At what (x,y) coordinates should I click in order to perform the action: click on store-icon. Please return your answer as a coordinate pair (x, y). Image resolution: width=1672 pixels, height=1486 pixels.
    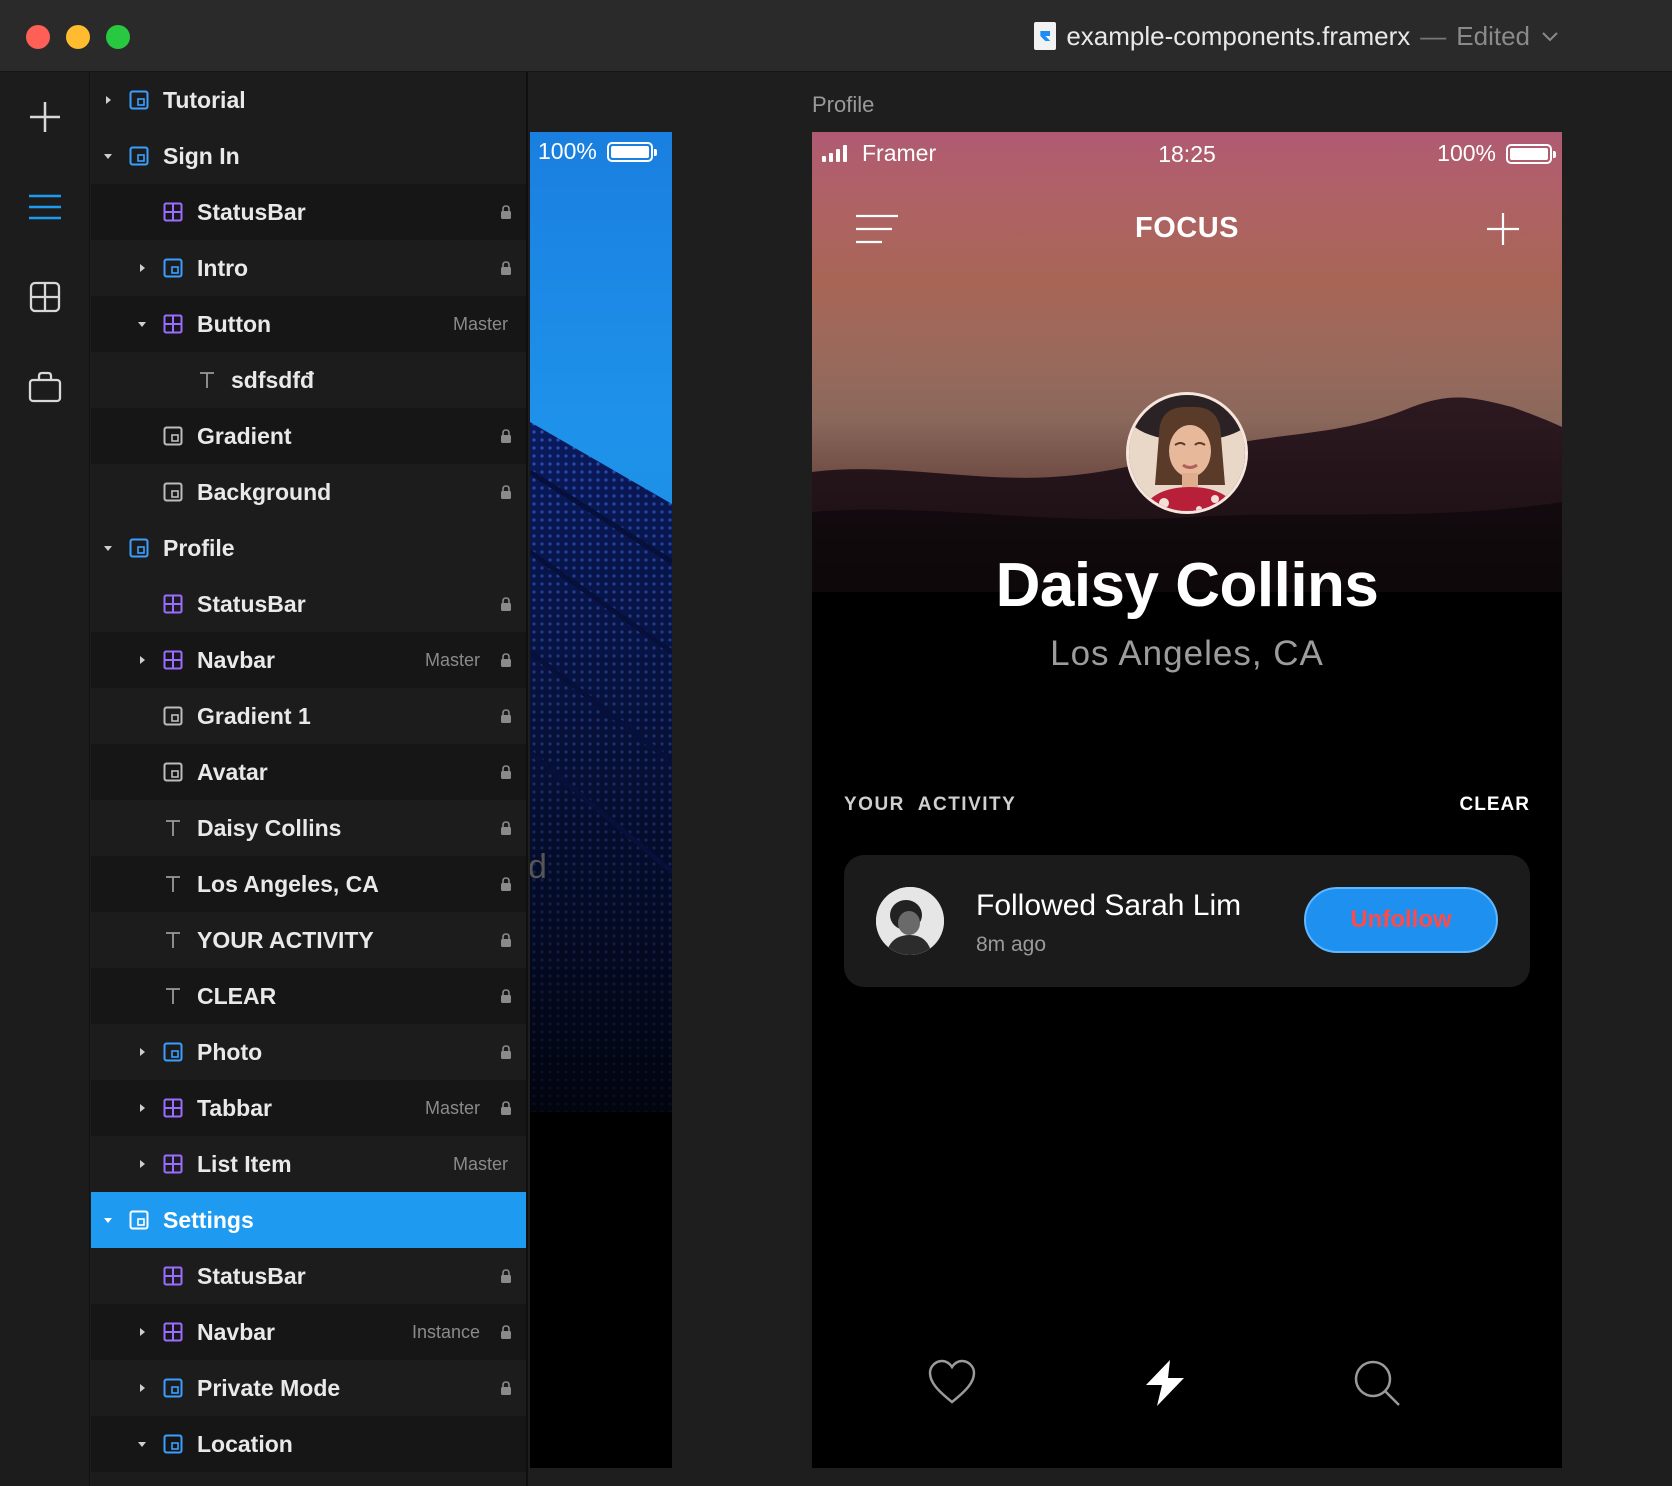
    Looking at the image, I should click on (45, 389).